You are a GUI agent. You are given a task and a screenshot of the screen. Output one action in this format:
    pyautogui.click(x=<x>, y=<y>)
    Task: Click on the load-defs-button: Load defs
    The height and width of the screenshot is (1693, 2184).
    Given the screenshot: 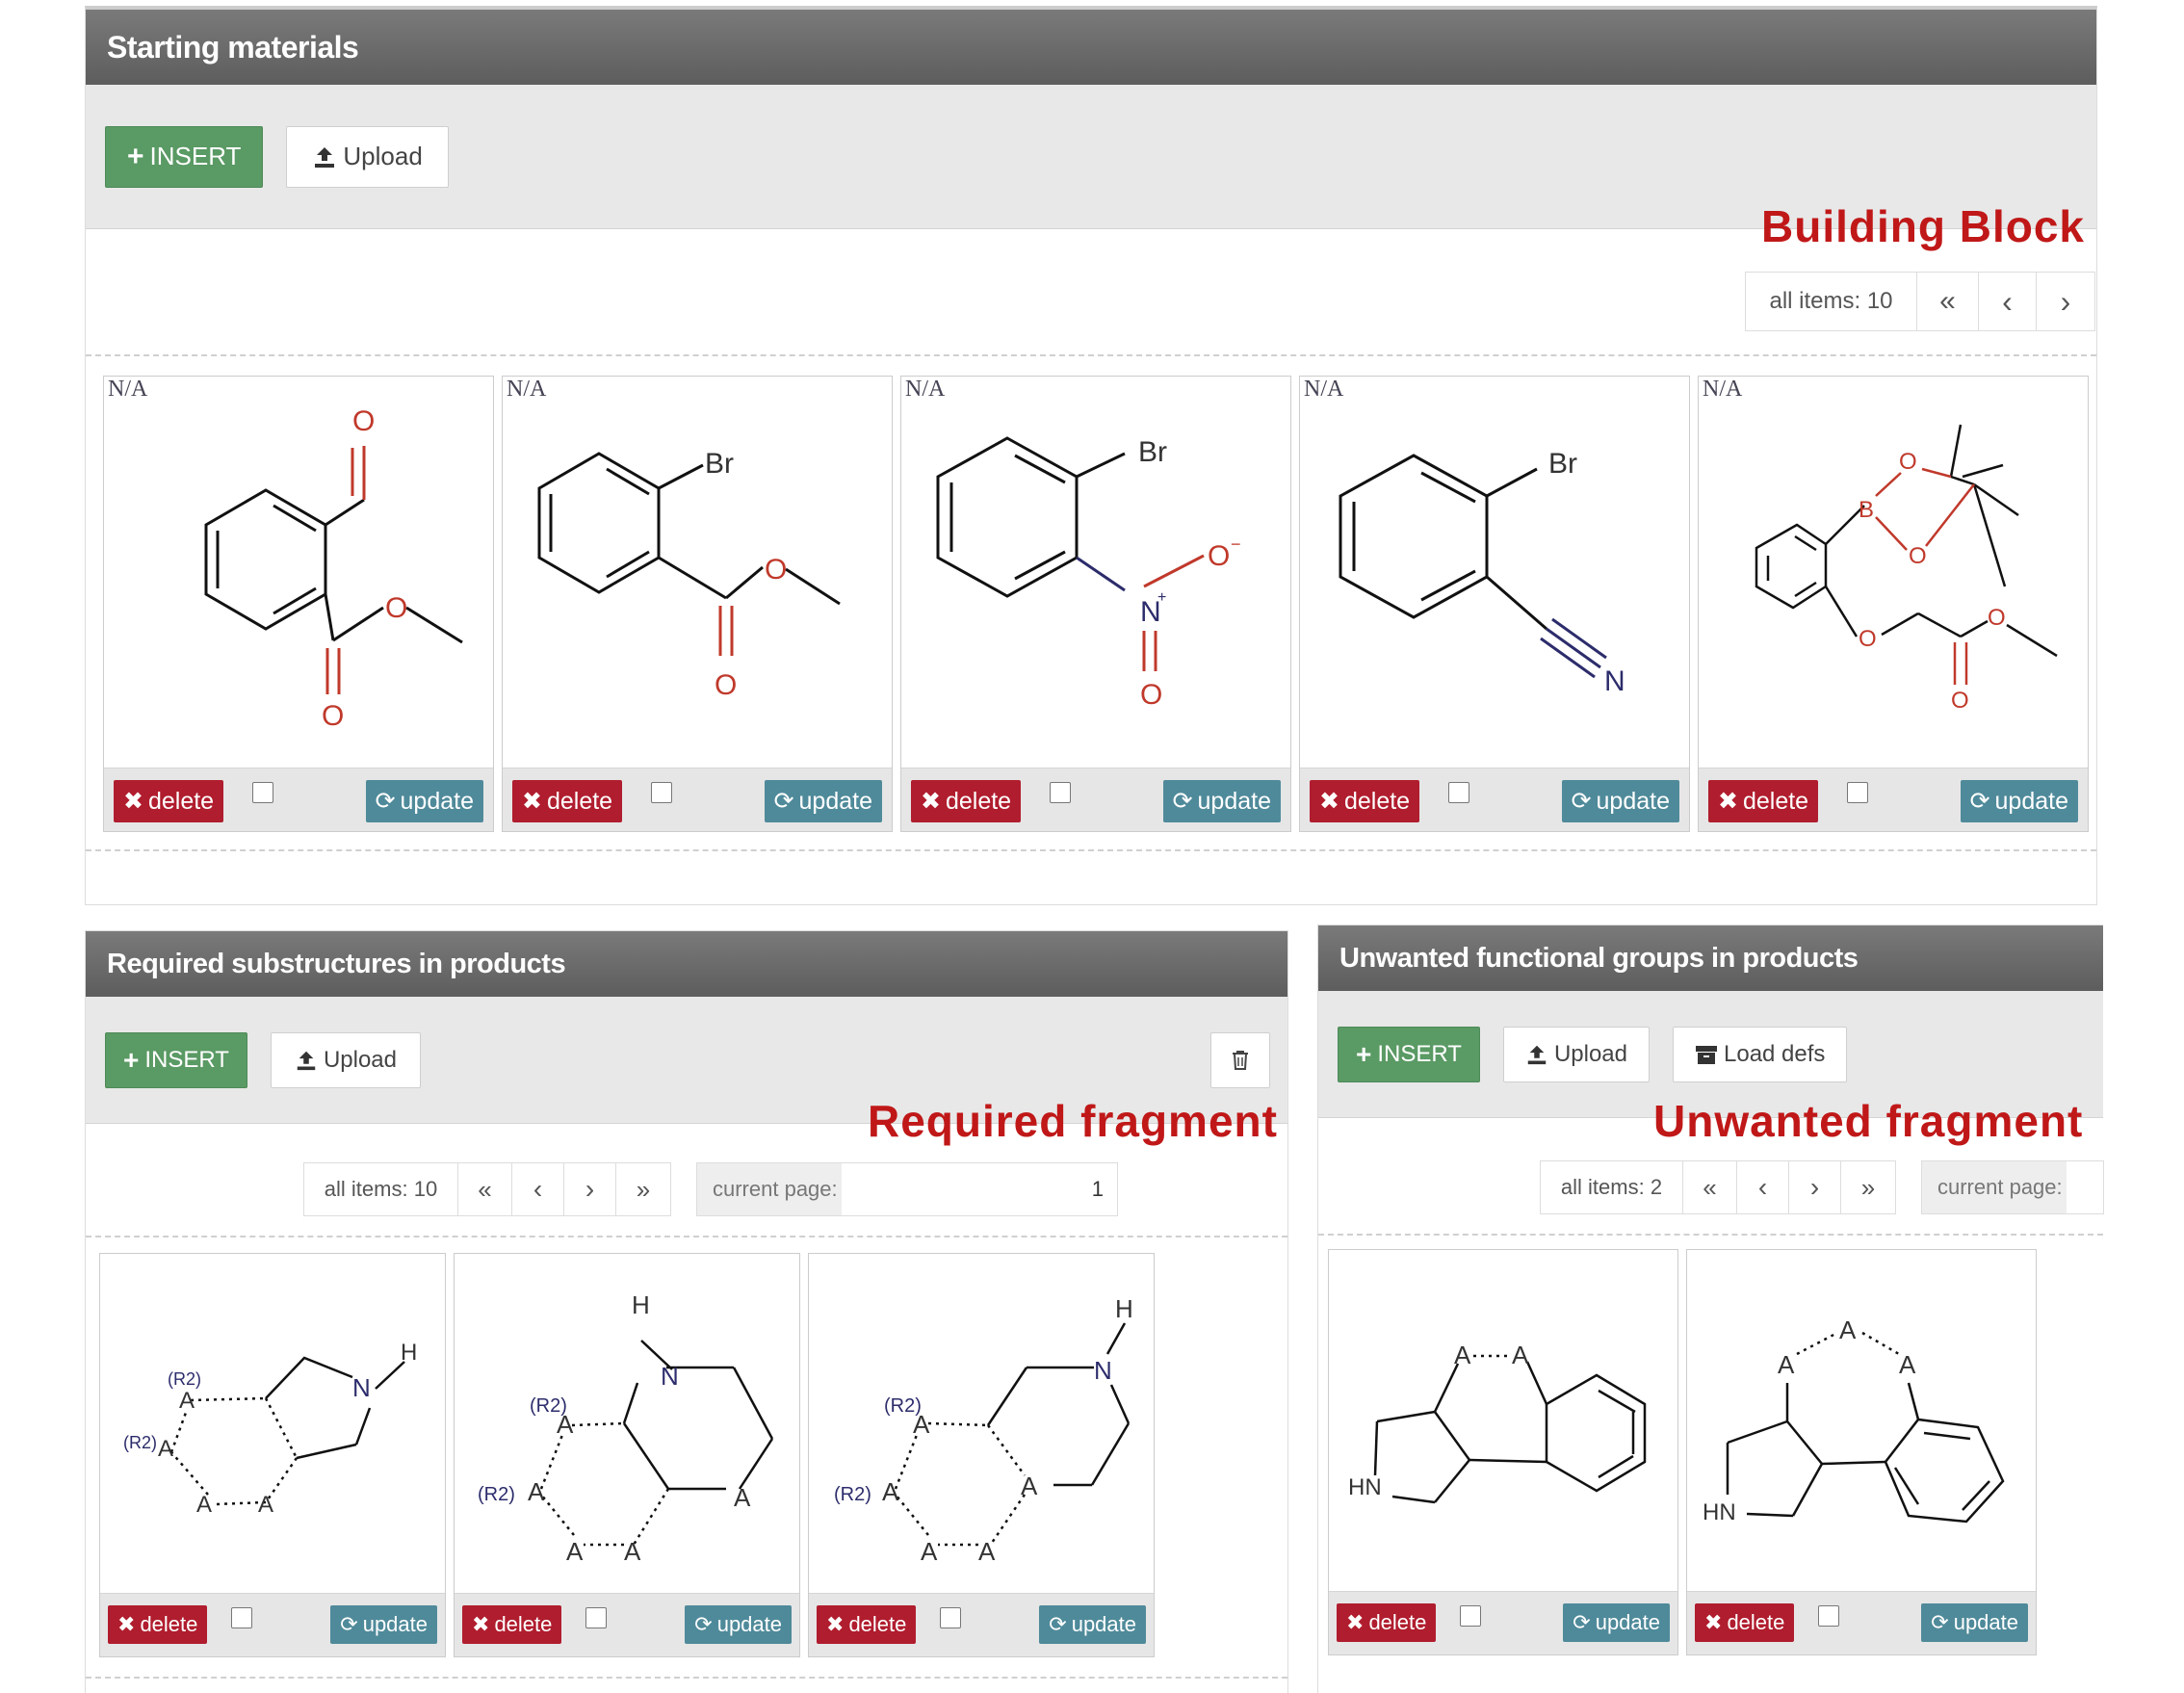 What is the action you would take?
    pyautogui.click(x=1760, y=1054)
    